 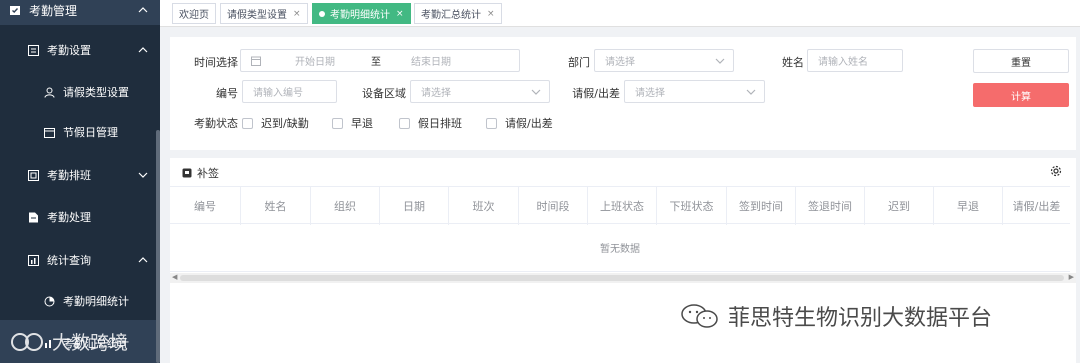 What do you see at coordinates (596, 93) in the screenshot?
I see `leave-label: 请假/出差` at bounding box center [596, 93].